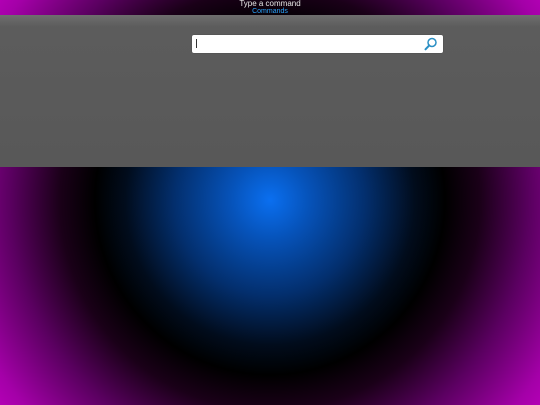 The image size is (540, 405). Describe the element at coordinates (270, 4) in the screenshot. I see `hint-title: Type a command` at that location.